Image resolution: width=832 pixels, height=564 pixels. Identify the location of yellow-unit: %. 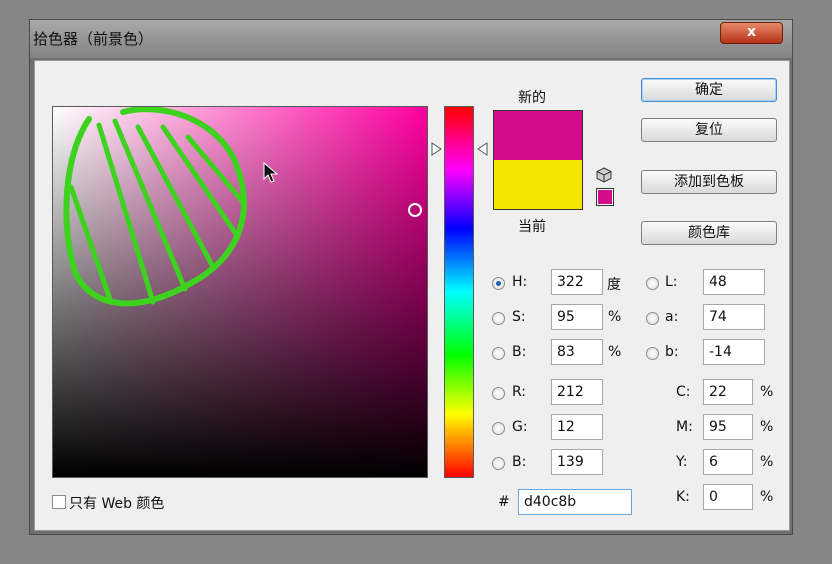
(767, 462).